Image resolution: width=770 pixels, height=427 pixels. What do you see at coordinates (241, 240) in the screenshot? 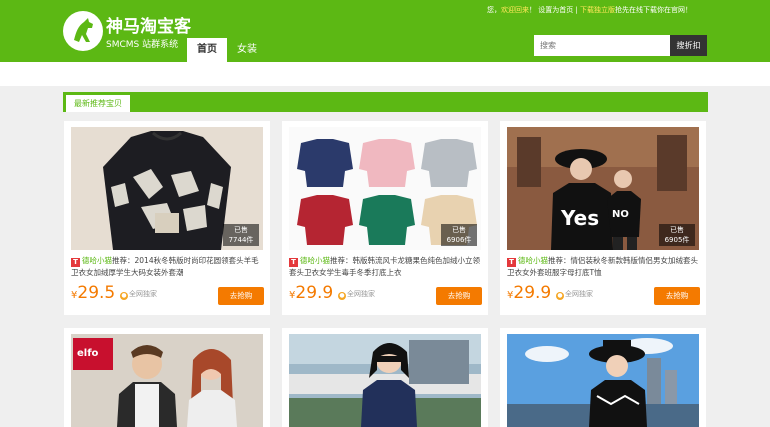
I see `sold-count: 7744件` at bounding box center [241, 240].